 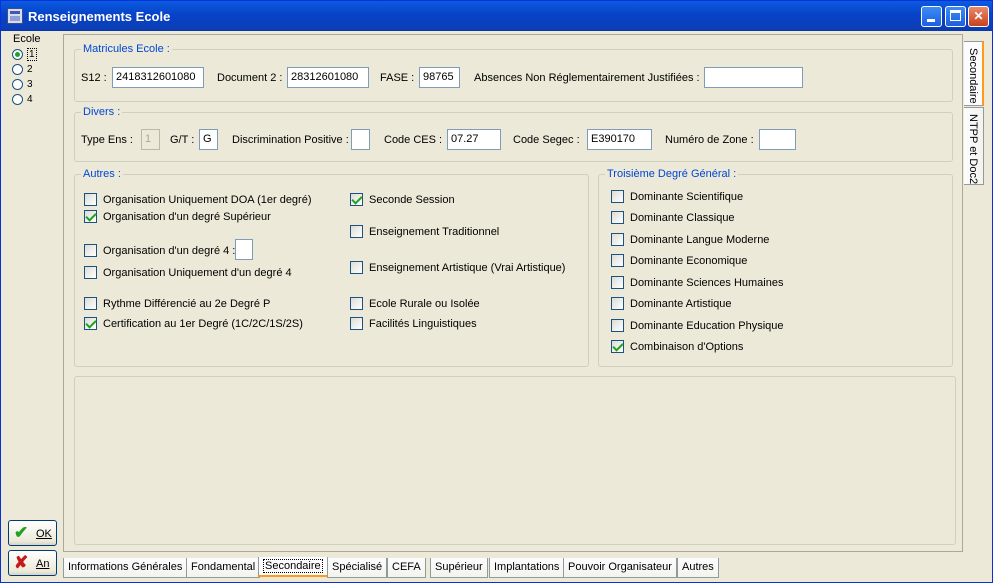 I want to click on combinaison-options-checkbox: Combinaison d'Options, so click(x=677, y=347).